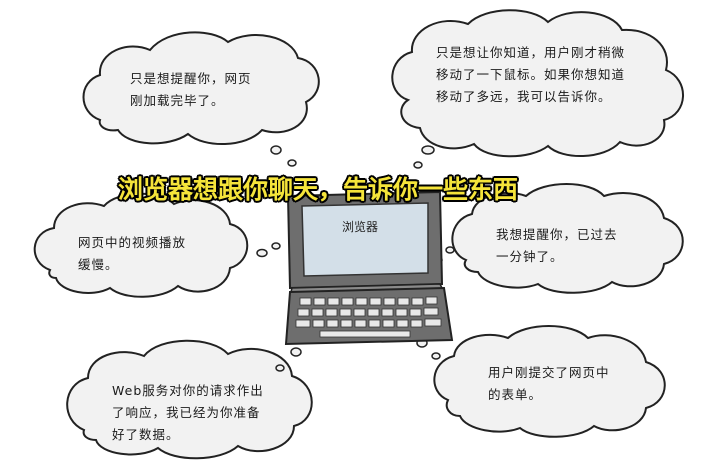  I want to click on laptop-screen-label: 浏览器, so click(359, 227).